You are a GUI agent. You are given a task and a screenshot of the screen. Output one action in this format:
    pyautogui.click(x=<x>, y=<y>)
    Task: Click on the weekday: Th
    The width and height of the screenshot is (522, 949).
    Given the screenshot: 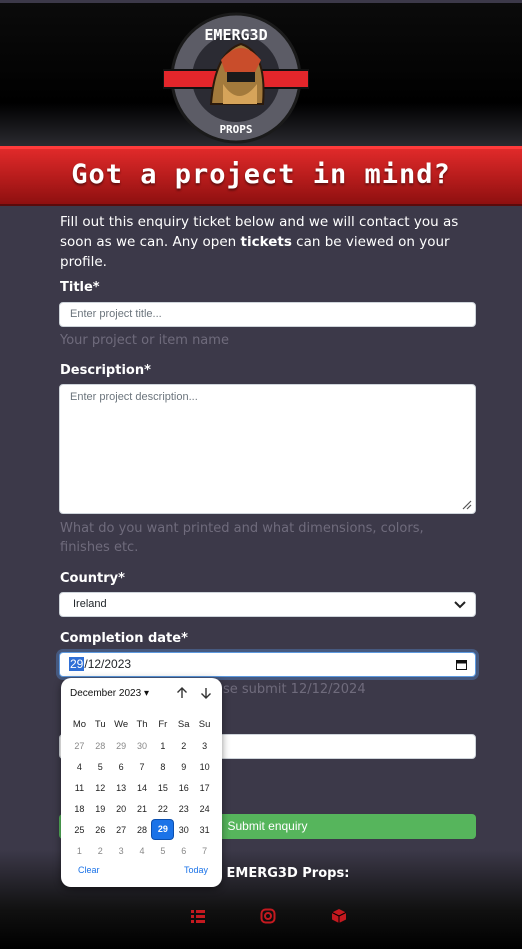 What is the action you would take?
    pyautogui.click(x=142, y=724)
    